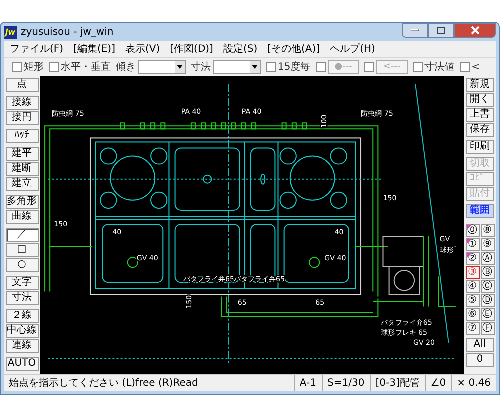 This screenshot has height=400, width=500. Describe the element at coordinates (68, 32) in the screenshot. I see `window-title: zyusuisou - jw_win` at that location.